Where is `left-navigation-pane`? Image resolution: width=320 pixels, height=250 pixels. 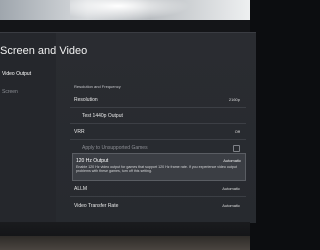
left-navigation-pane is located at coordinates (28, 128).